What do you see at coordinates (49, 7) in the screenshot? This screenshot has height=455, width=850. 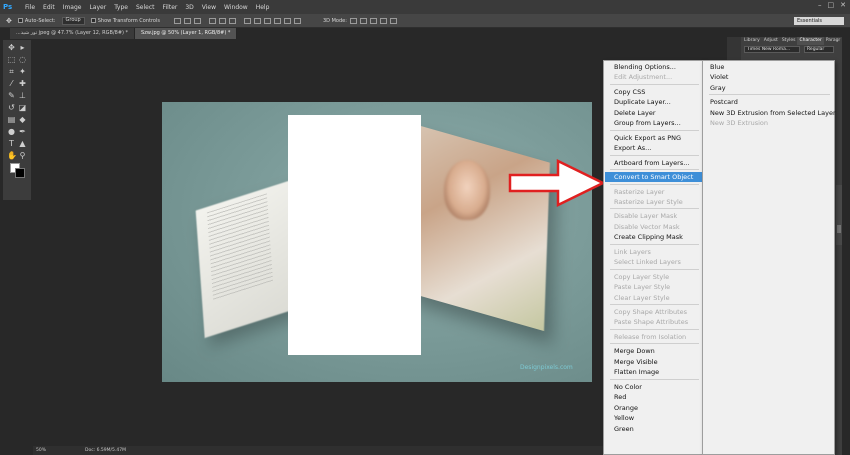 I see `menu-edit: Edit` at bounding box center [49, 7].